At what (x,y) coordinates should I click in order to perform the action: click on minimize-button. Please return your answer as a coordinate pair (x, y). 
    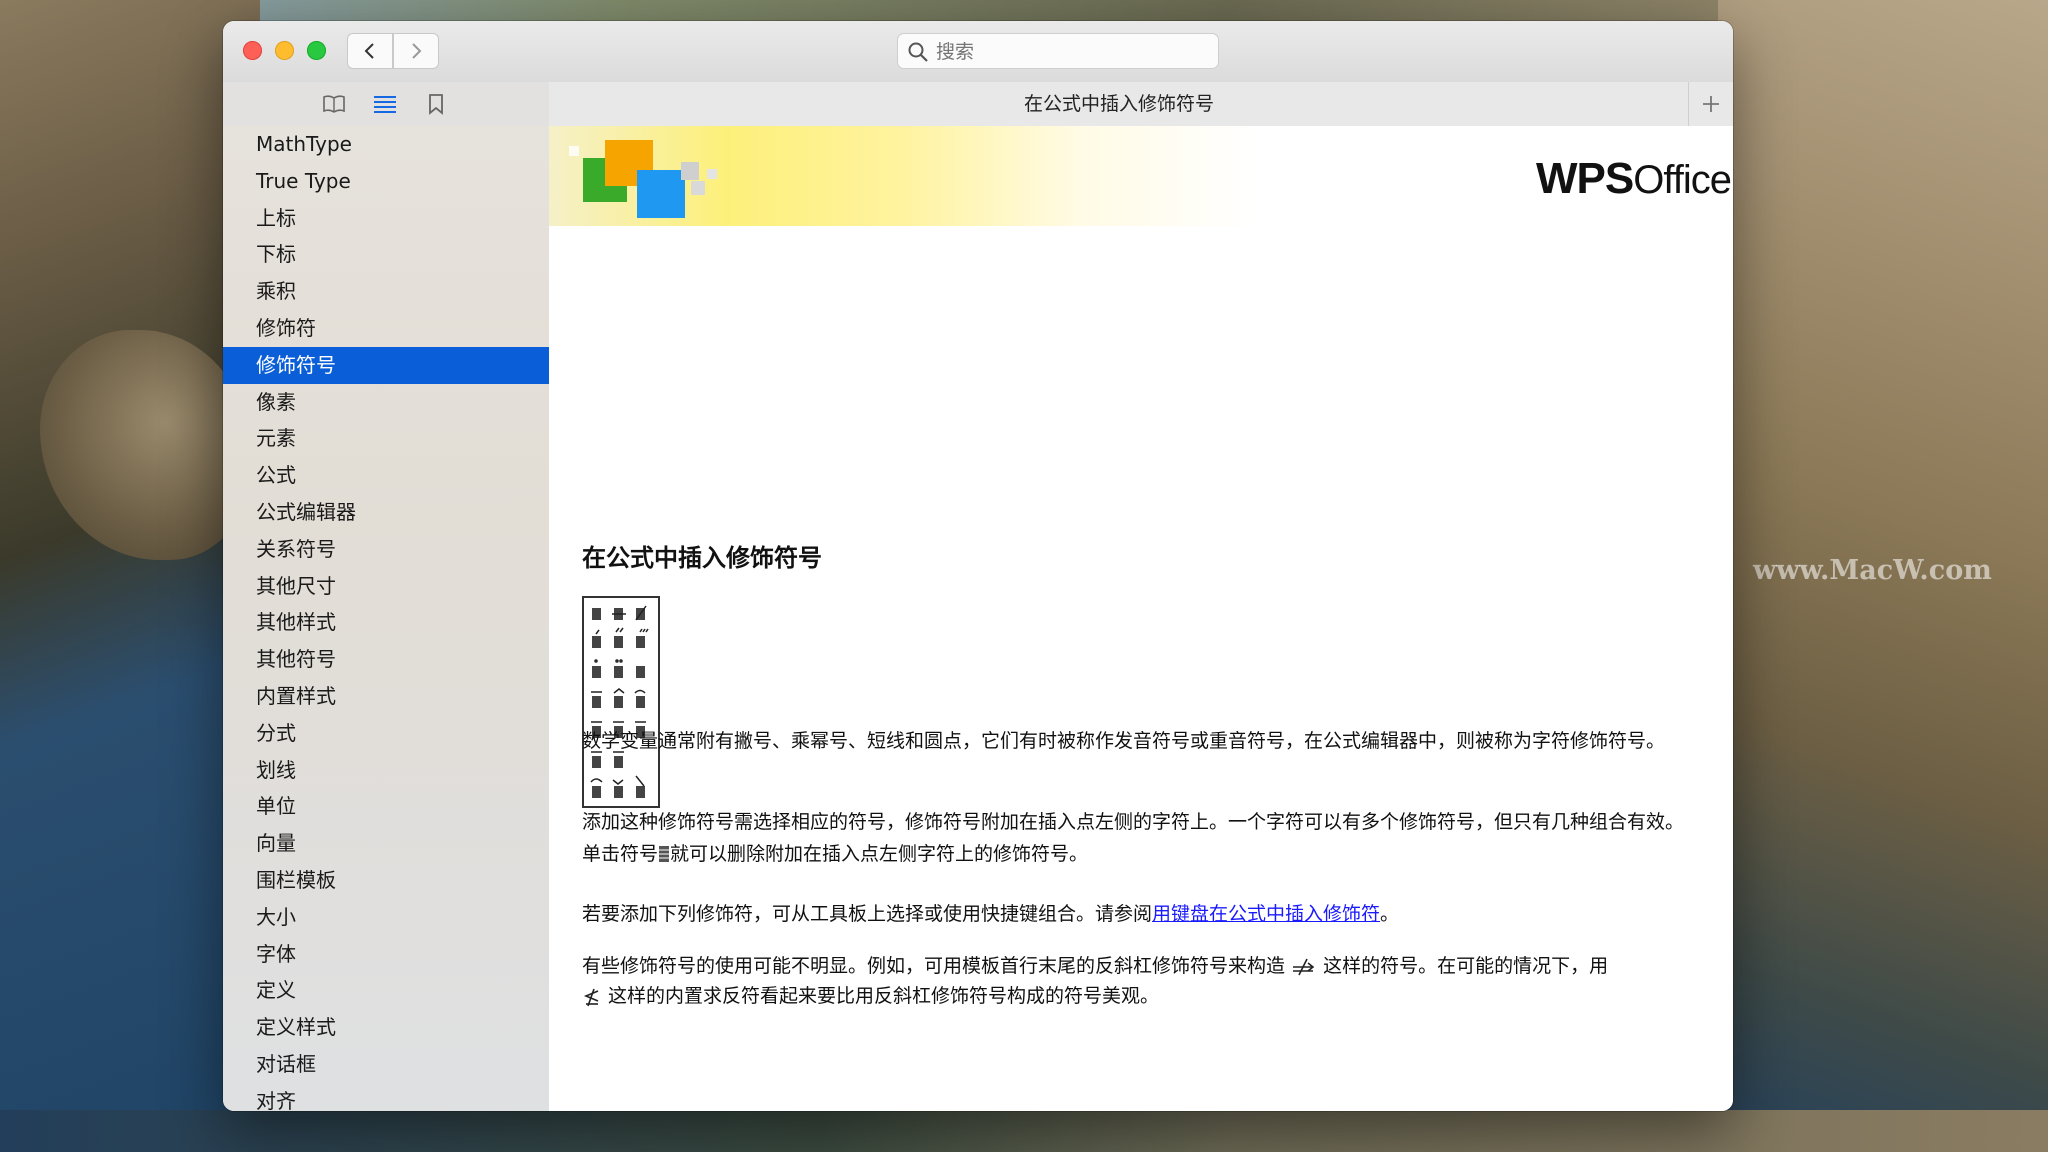
    Looking at the image, I should click on (284, 50).